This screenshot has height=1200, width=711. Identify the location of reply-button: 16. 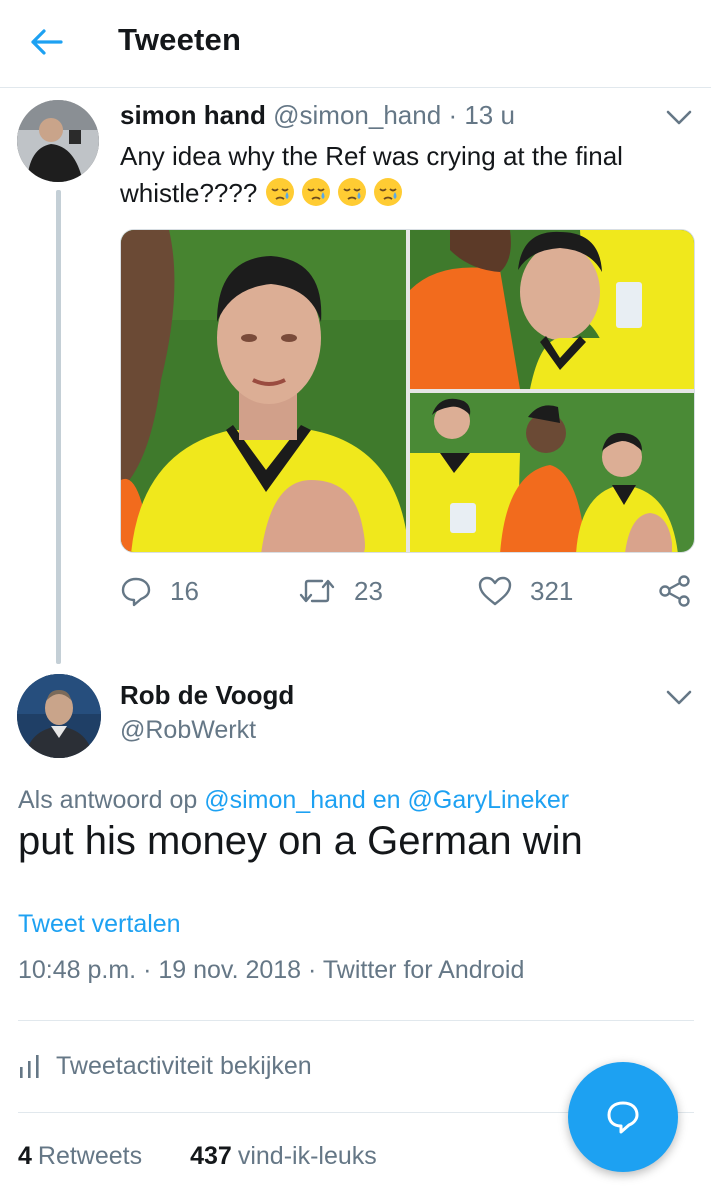
(159, 591).